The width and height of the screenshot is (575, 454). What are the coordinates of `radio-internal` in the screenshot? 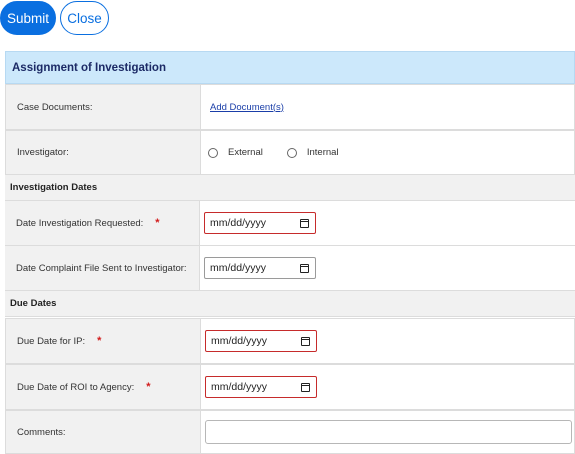 It's located at (291, 152).